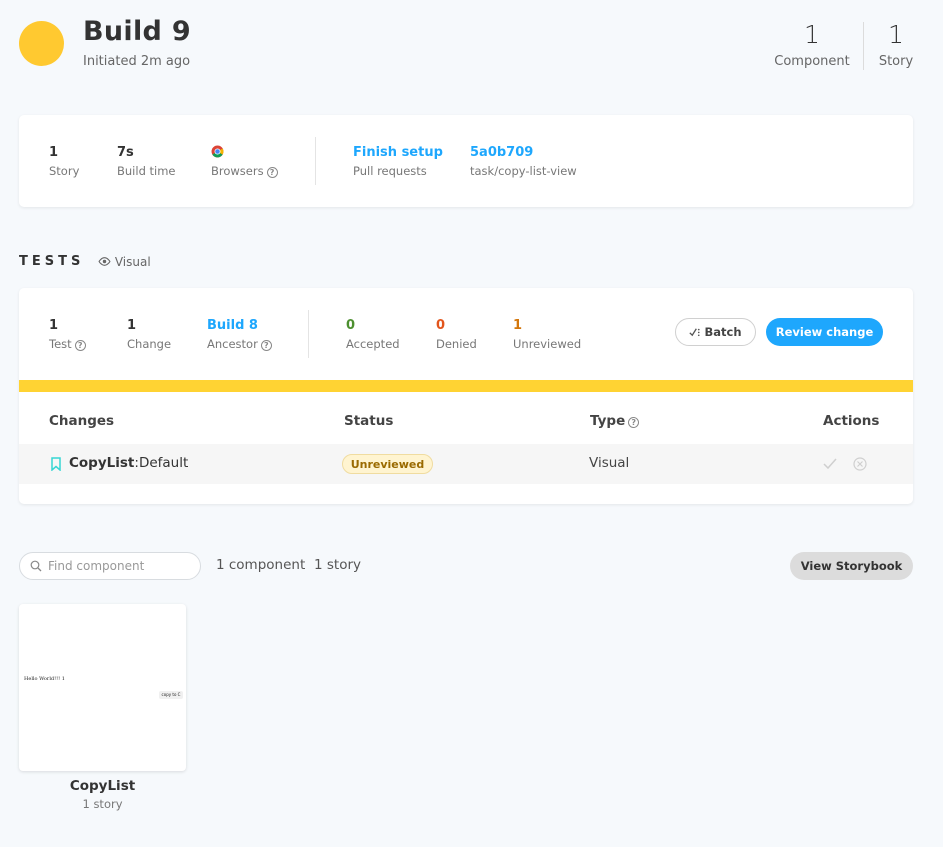  Describe the element at coordinates (64, 161) in the screenshot. I see `build-story-info: 1 Story` at that location.